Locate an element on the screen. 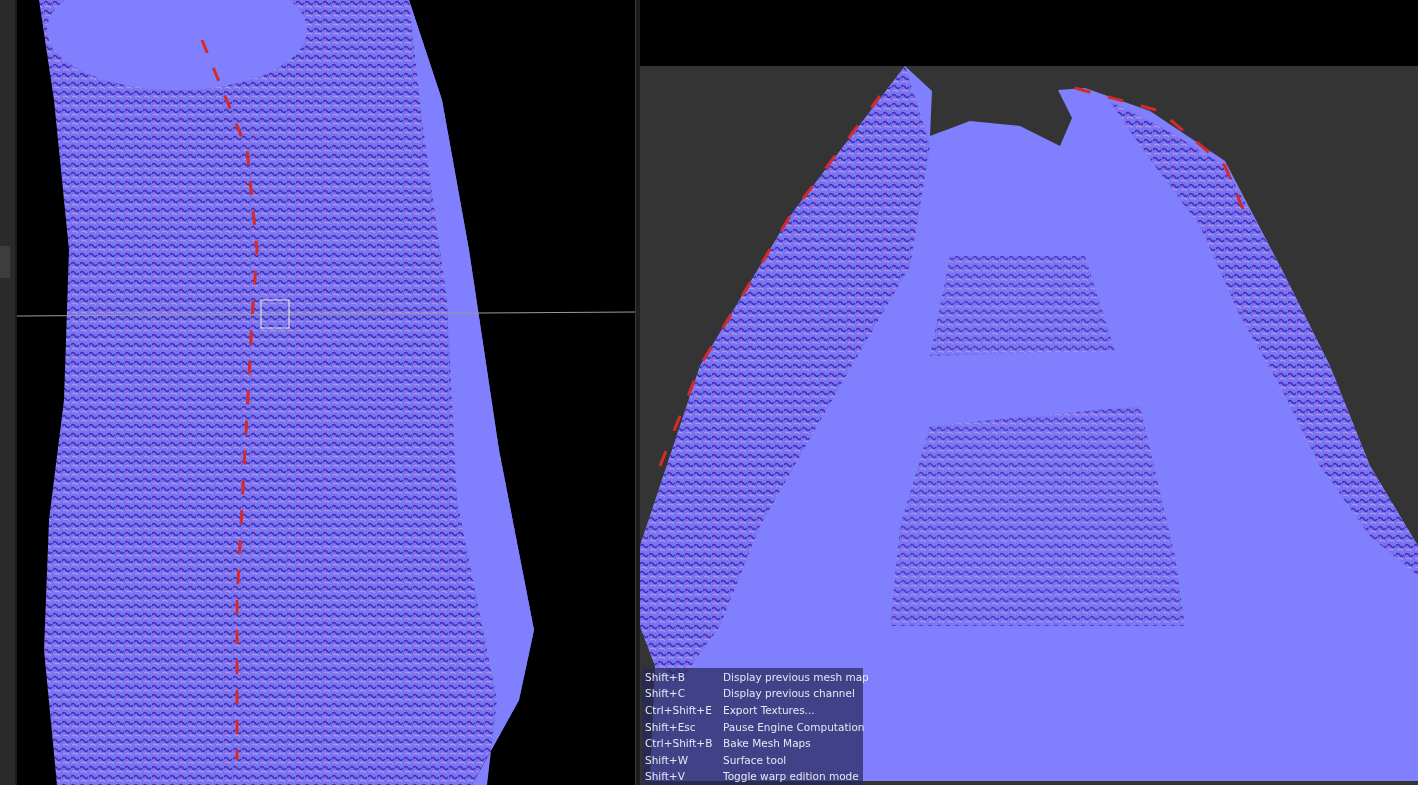  shortcut-action: Toggle warp edition mode is located at coordinates (791, 777).